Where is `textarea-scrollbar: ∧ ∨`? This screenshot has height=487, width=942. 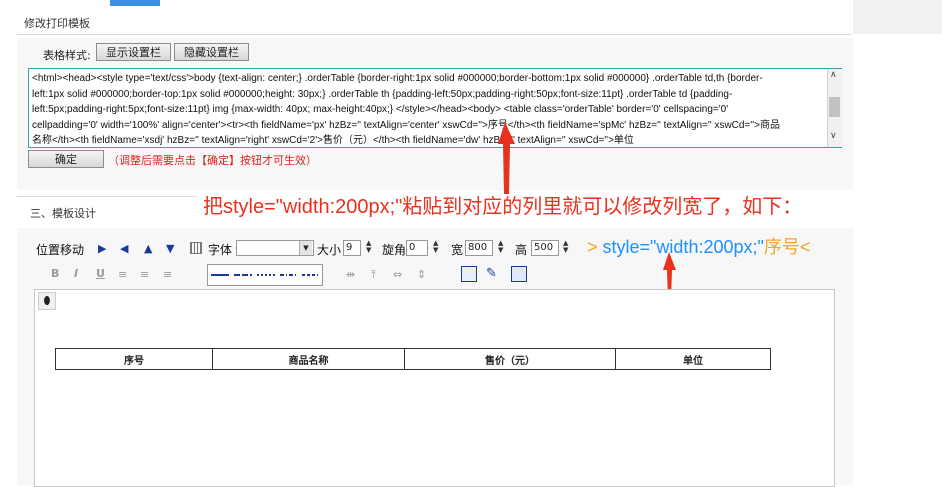
textarea-scrollbar: ∧ ∨ is located at coordinates (834, 108).